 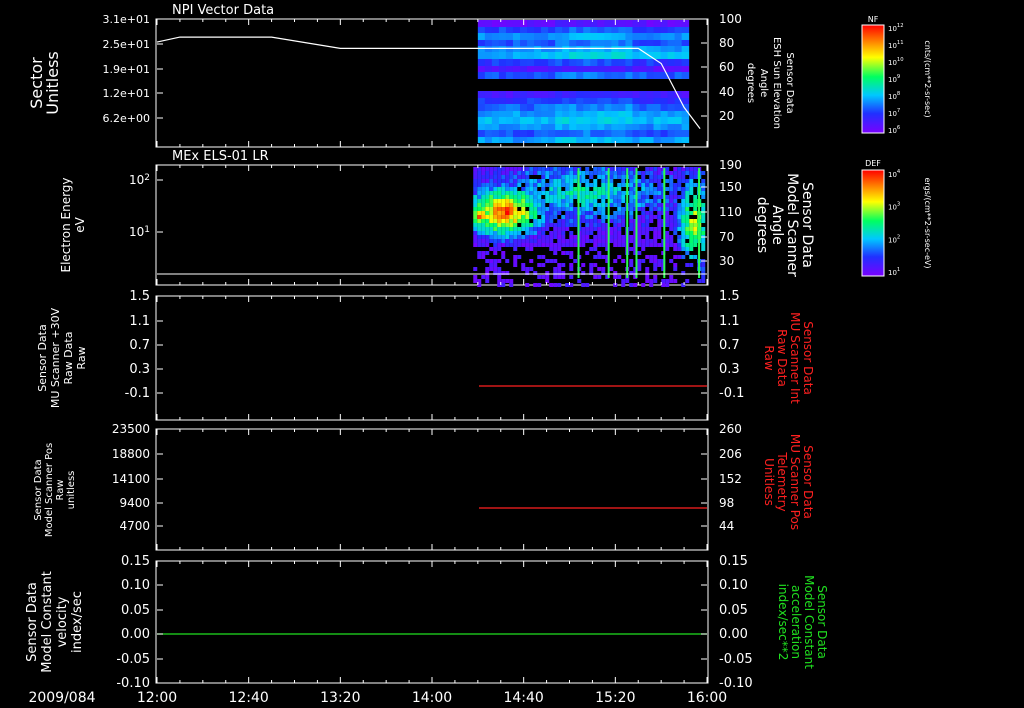 What do you see at coordinates (126, 44) in the screenshot?
I see `panel-npi-left-tick-label: 2.5e+01` at bounding box center [126, 44].